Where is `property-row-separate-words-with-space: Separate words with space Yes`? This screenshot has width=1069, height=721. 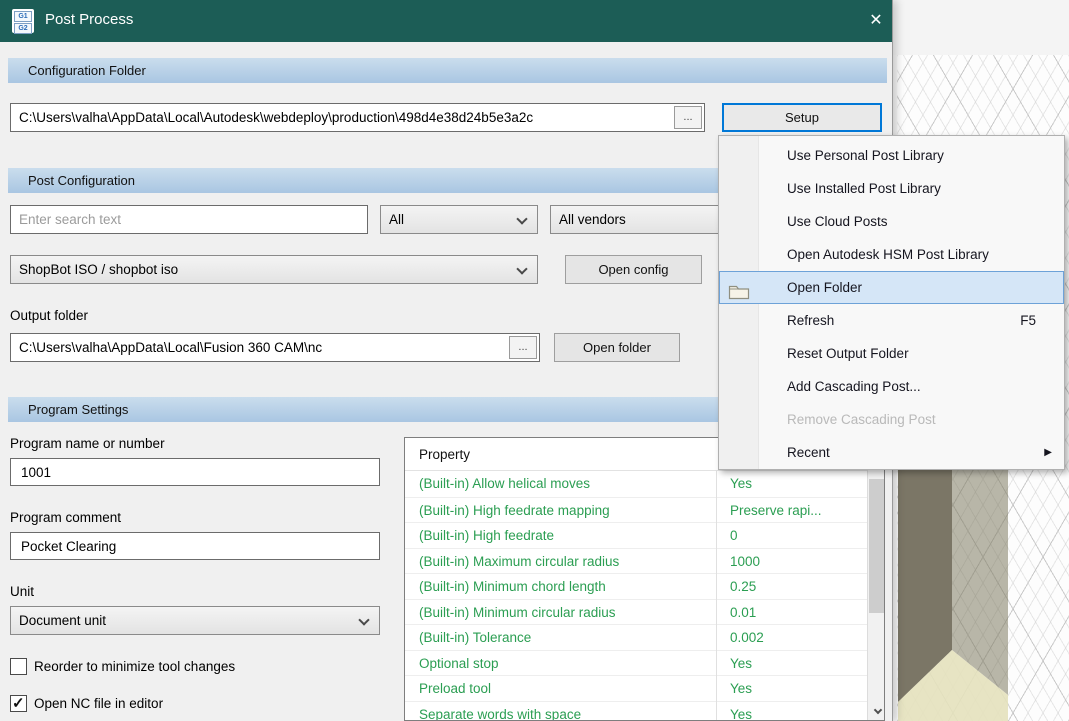 property-row-separate-words-with-space: Separate words with space Yes is located at coordinates (644, 710).